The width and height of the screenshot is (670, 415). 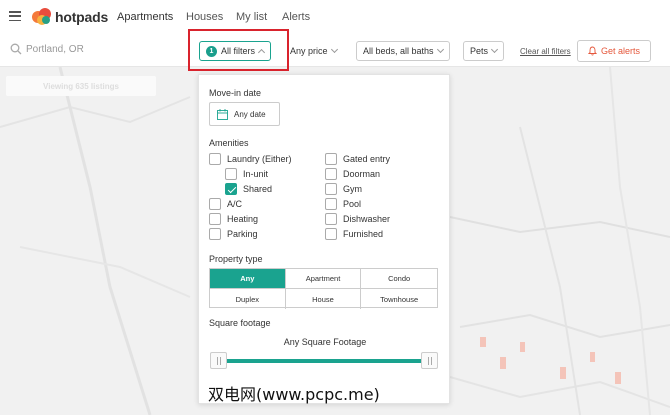 I want to click on amenity-ac: A/C, so click(x=225, y=204).